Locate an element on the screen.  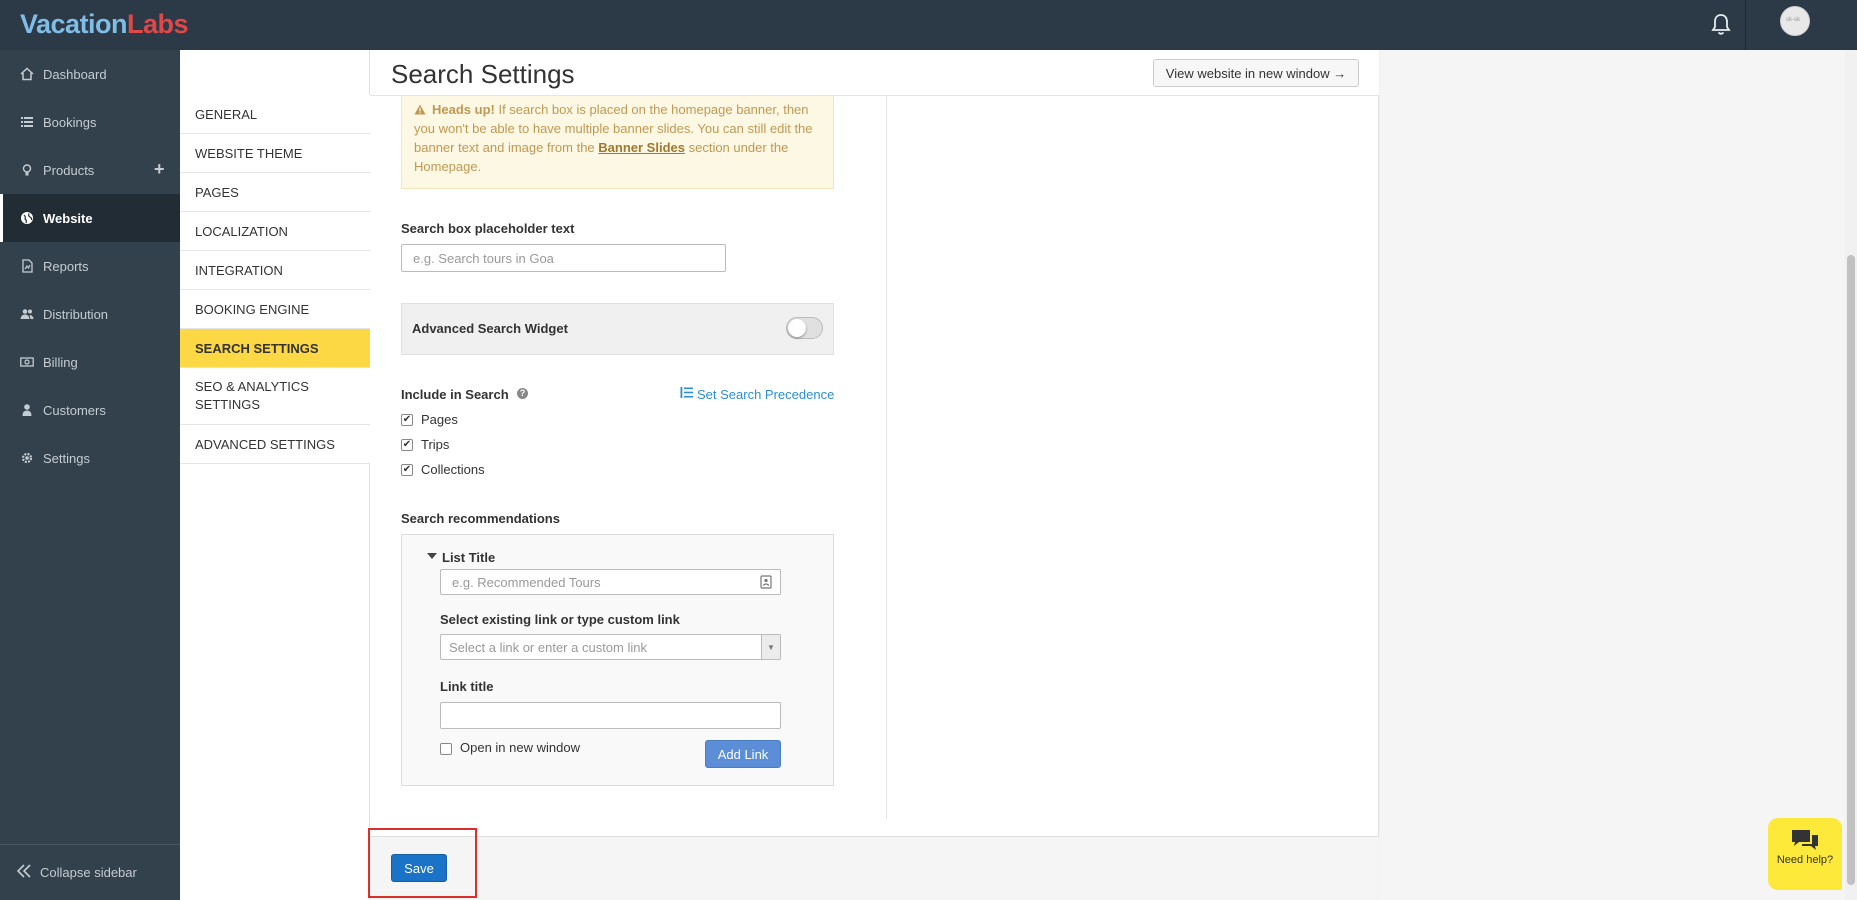
alert-heading: Heads up! is located at coordinates (463, 109).